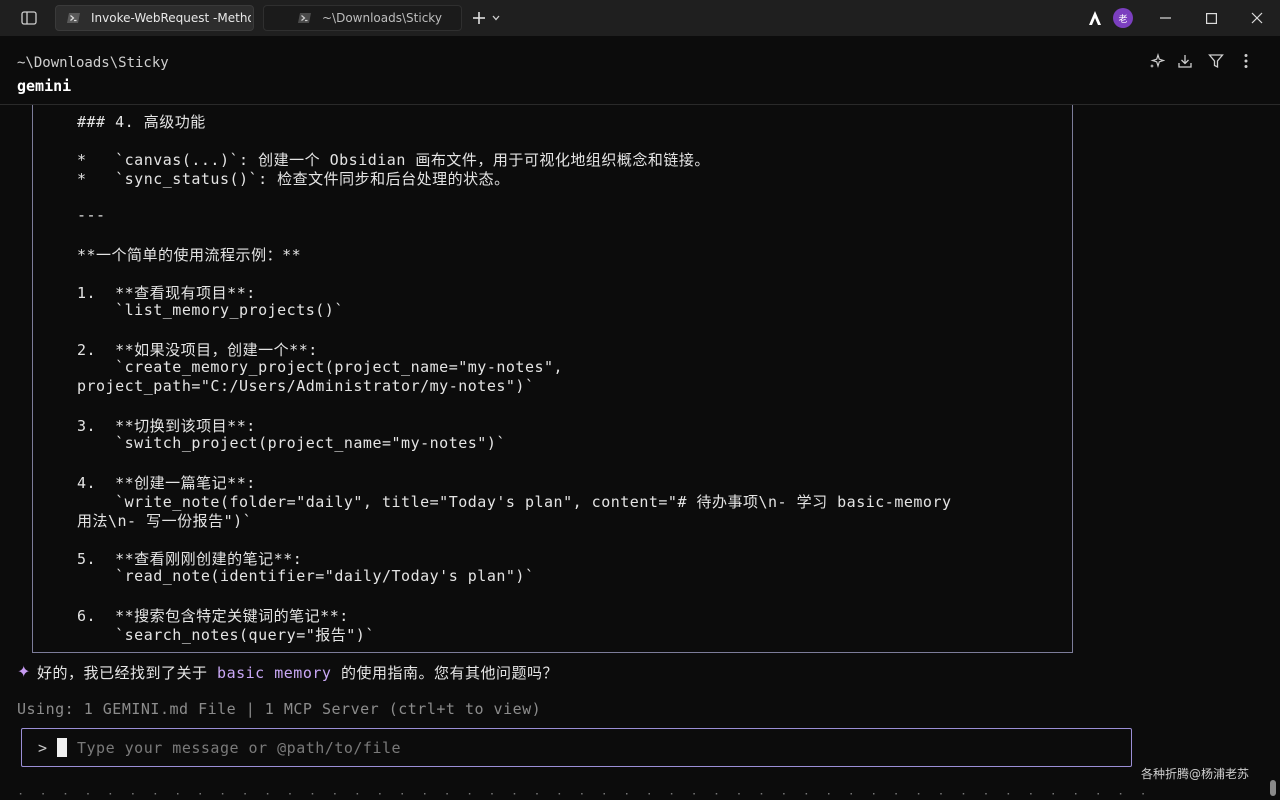  I want to click on text-cursor, so click(62, 747).